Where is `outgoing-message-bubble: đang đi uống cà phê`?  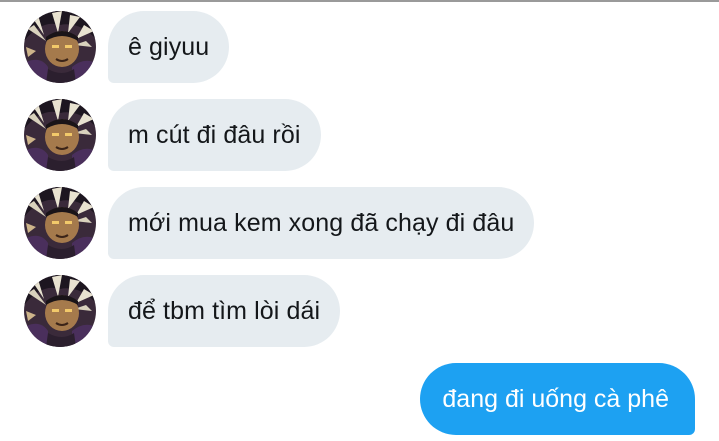 outgoing-message-bubble: đang đi uống cà phê is located at coordinates (557, 399).